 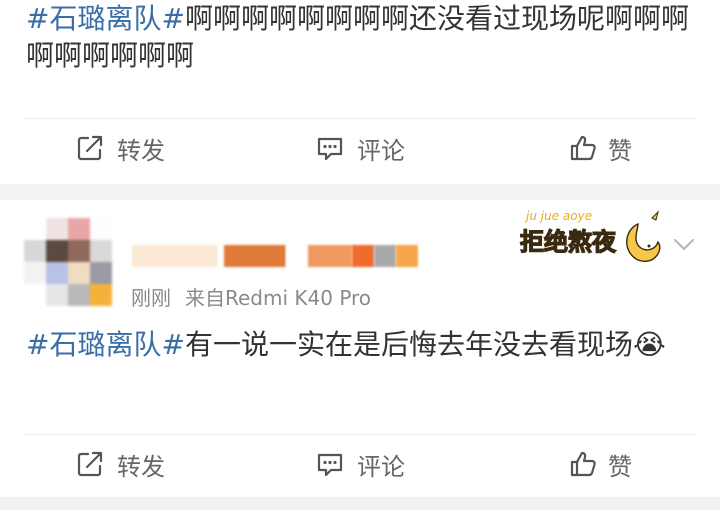 I want to click on badge-sticker: ju jue aoye 拒绝熬夜, so click(x=590, y=235).